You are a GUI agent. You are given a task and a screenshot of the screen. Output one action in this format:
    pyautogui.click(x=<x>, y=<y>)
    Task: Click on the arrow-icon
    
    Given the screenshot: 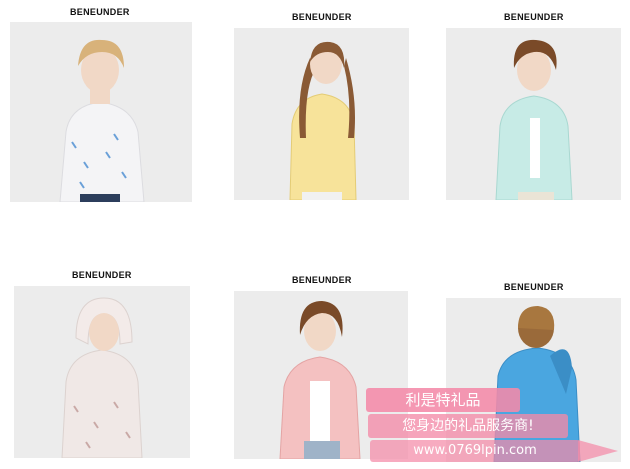 What is the action you would take?
    pyautogui.click(x=598, y=451)
    